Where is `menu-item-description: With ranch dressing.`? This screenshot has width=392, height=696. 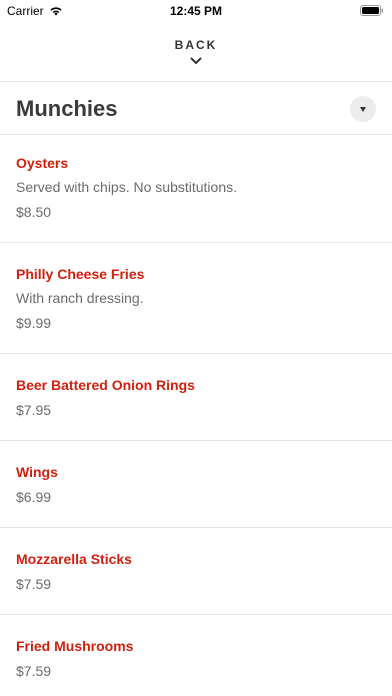
menu-item-description: With ranch dressing. is located at coordinates (80, 298).